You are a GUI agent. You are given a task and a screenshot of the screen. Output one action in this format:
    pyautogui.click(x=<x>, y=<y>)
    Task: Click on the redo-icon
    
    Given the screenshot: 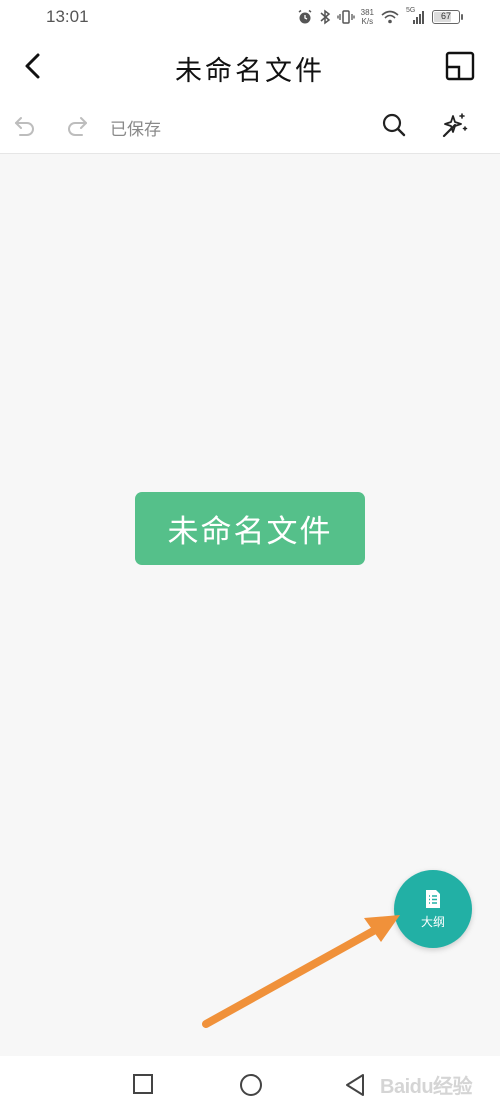 What is the action you would take?
    pyautogui.click(x=77, y=126)
    